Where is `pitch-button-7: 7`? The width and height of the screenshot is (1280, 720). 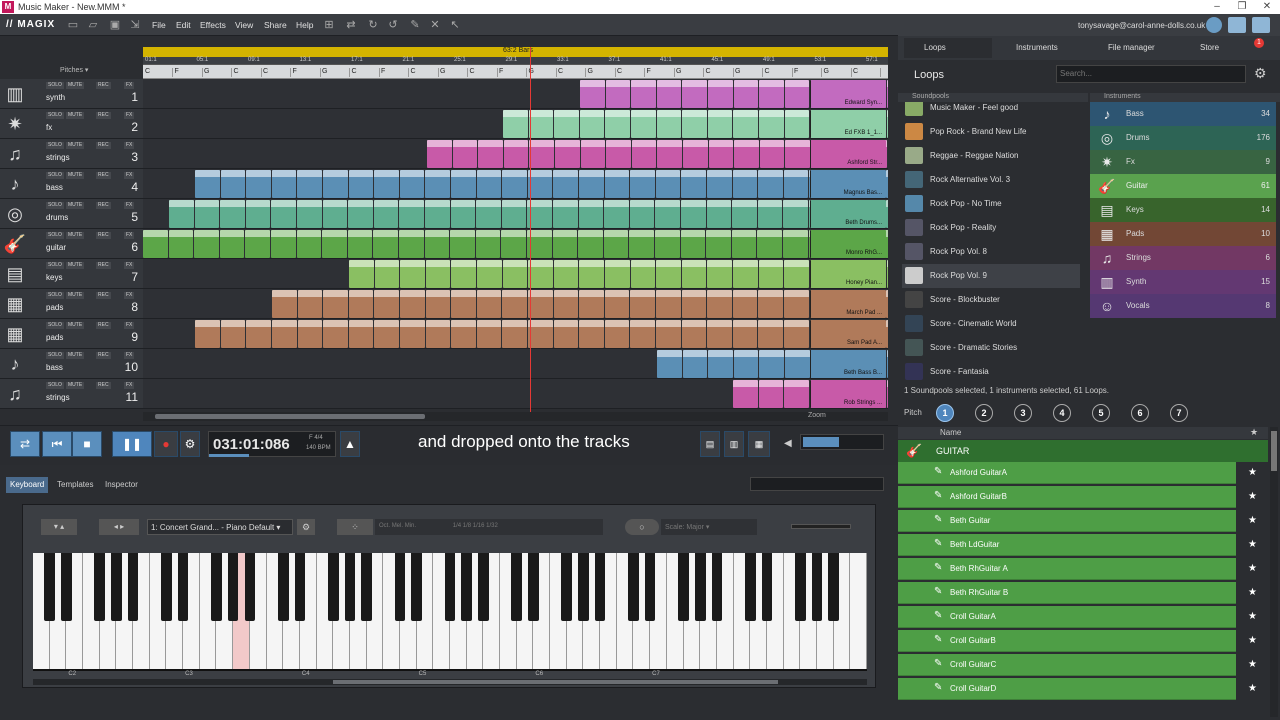
pitch-button-7: 7 is located at coordinates (1179, 413).